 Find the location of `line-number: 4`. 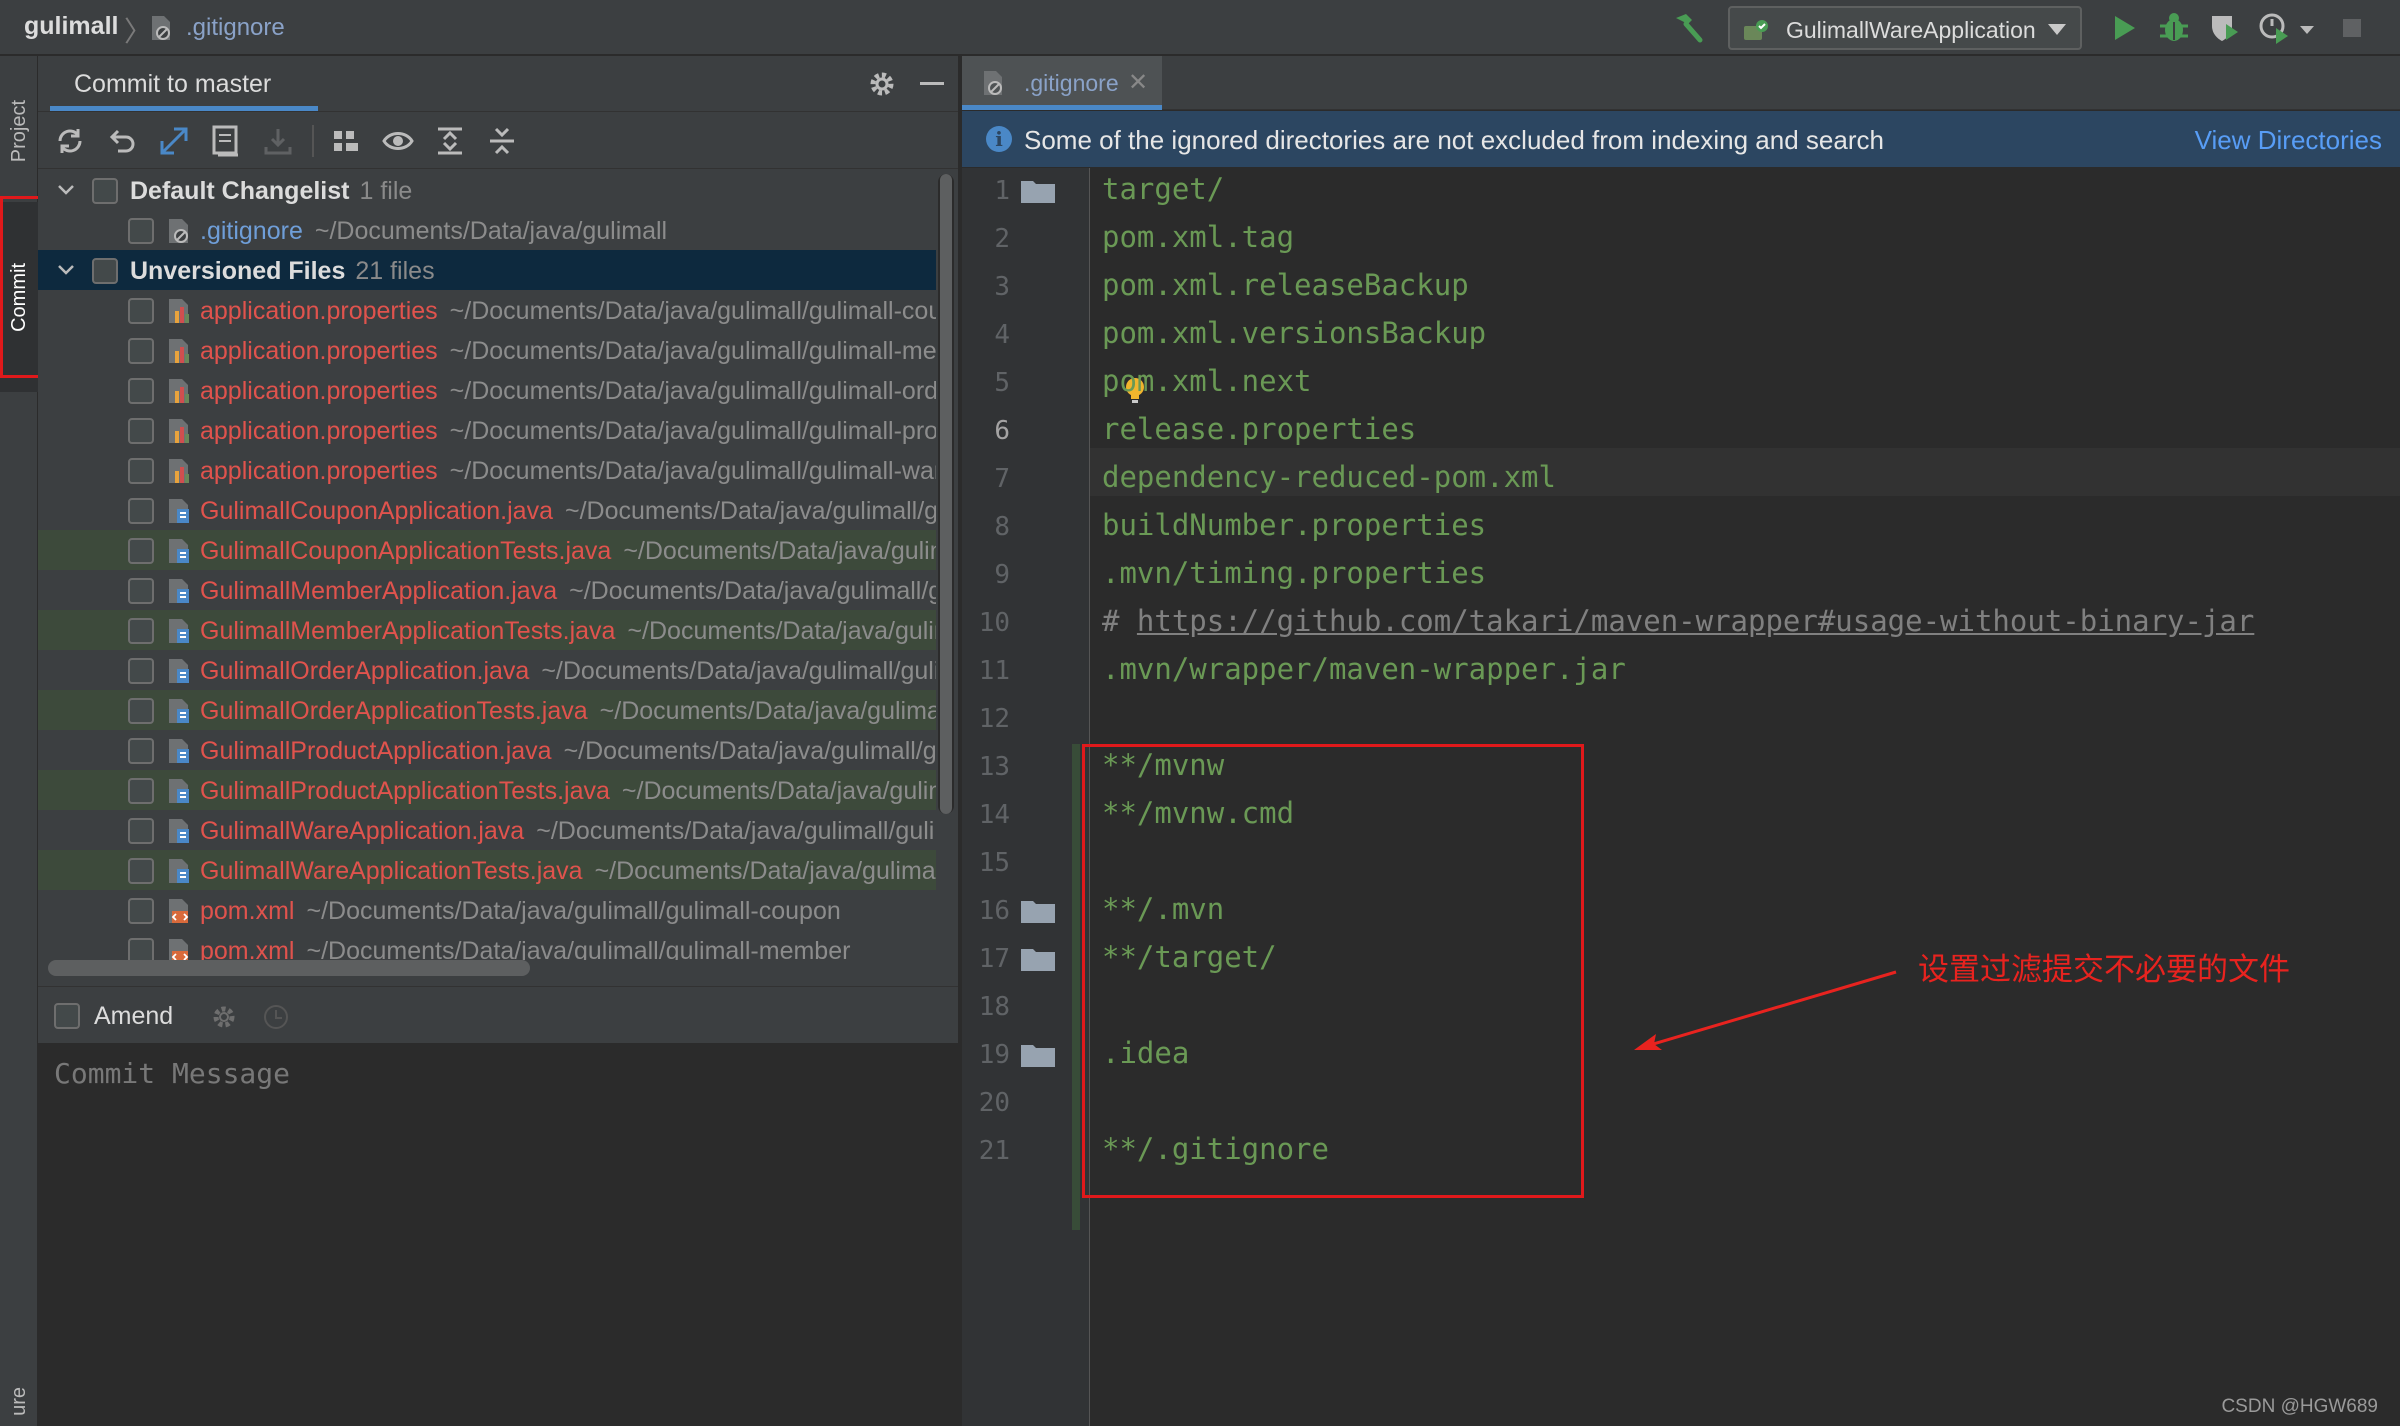

line-number: 4 is located at coordinates (986, 335).